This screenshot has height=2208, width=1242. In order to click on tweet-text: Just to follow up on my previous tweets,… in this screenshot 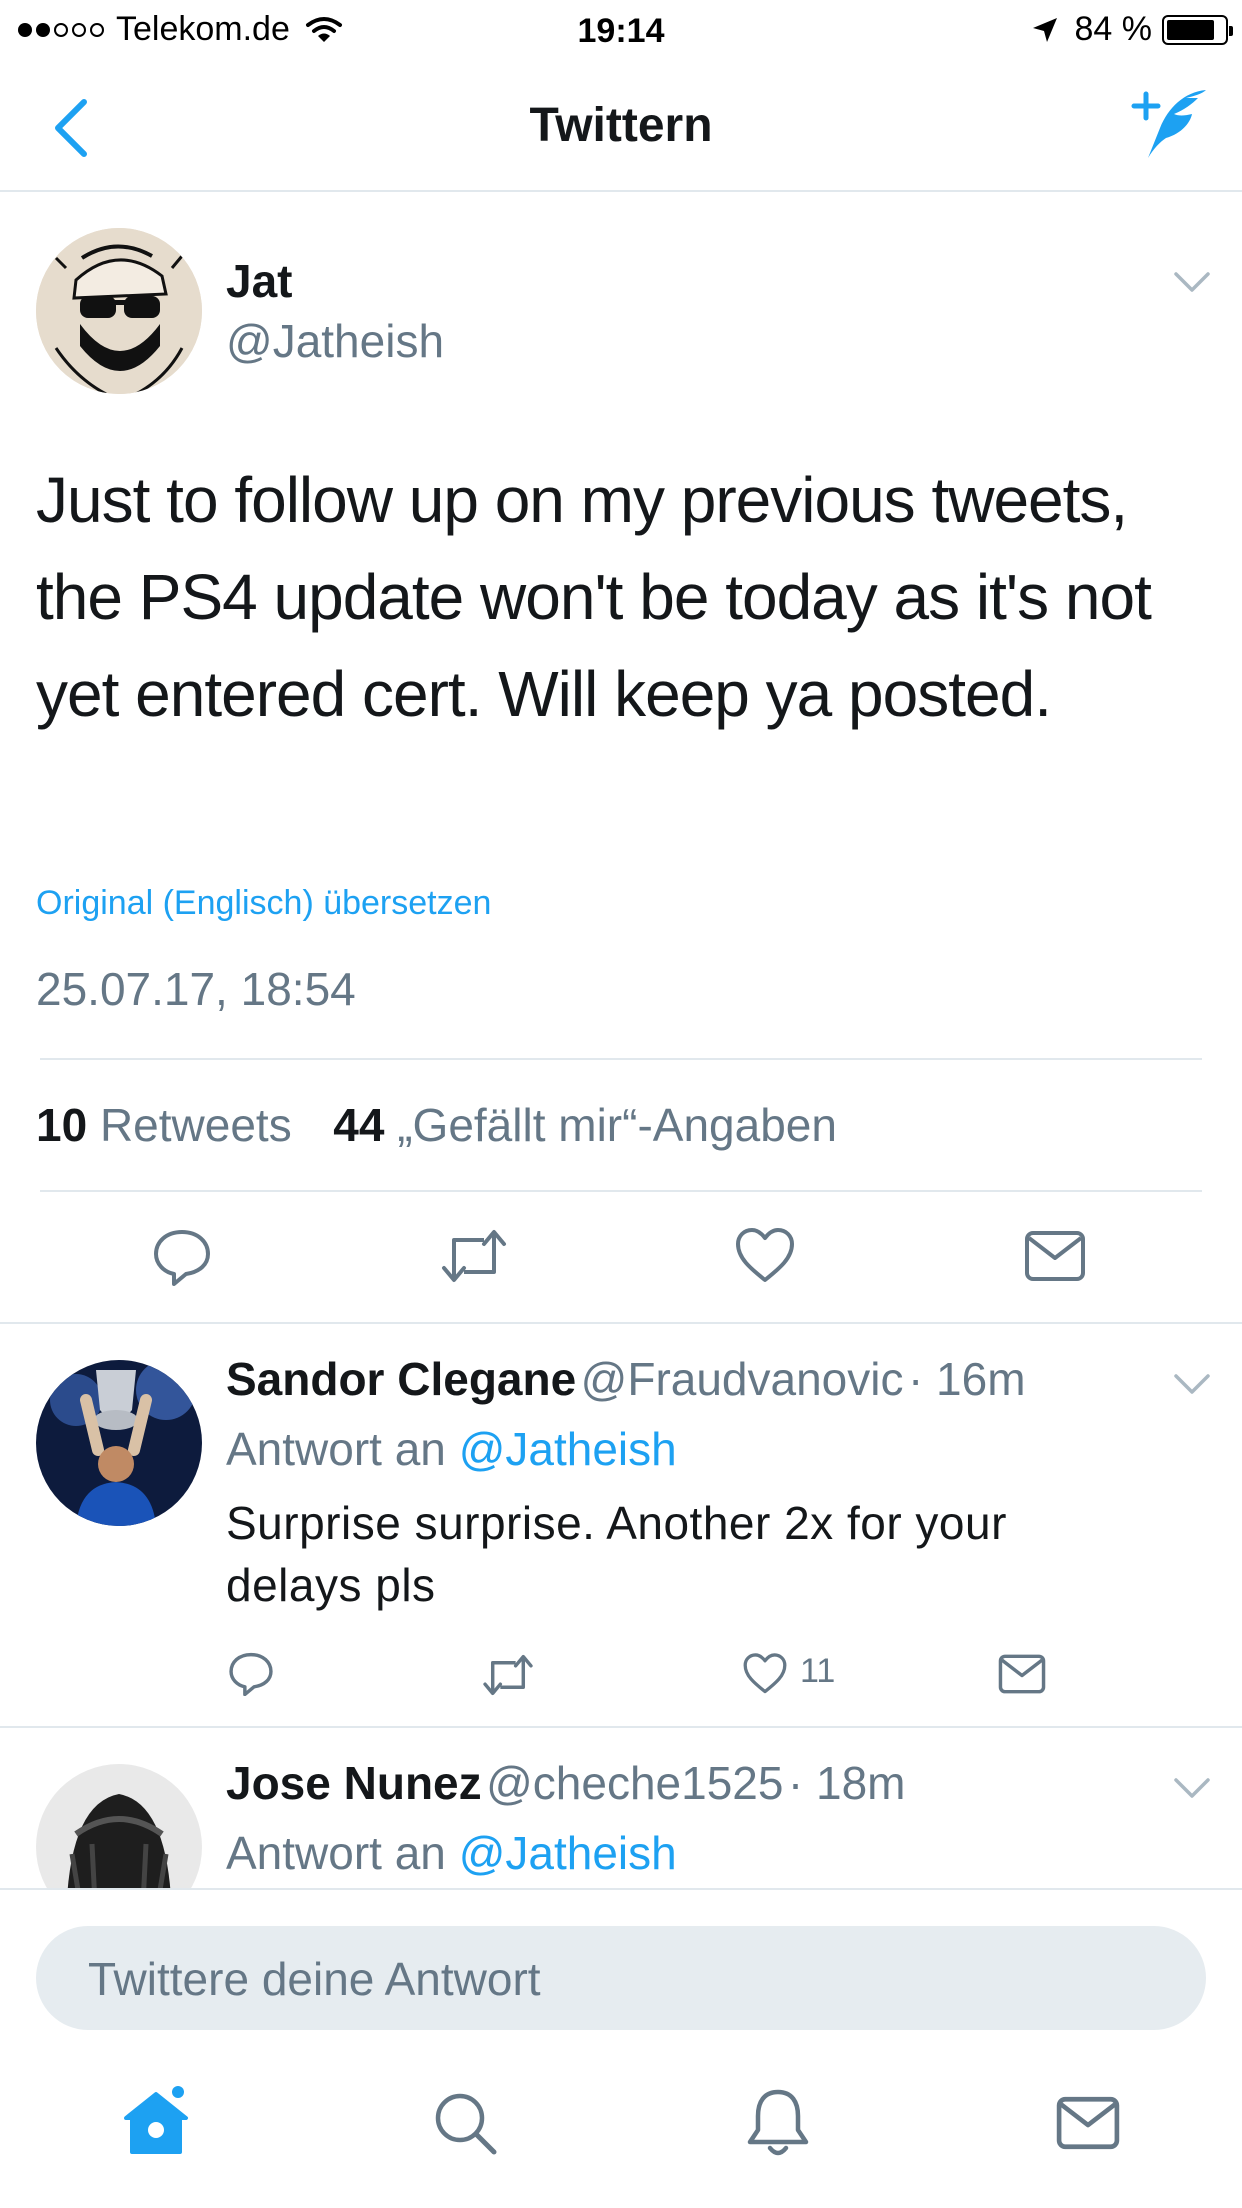, I will do `click(594, 597)`.